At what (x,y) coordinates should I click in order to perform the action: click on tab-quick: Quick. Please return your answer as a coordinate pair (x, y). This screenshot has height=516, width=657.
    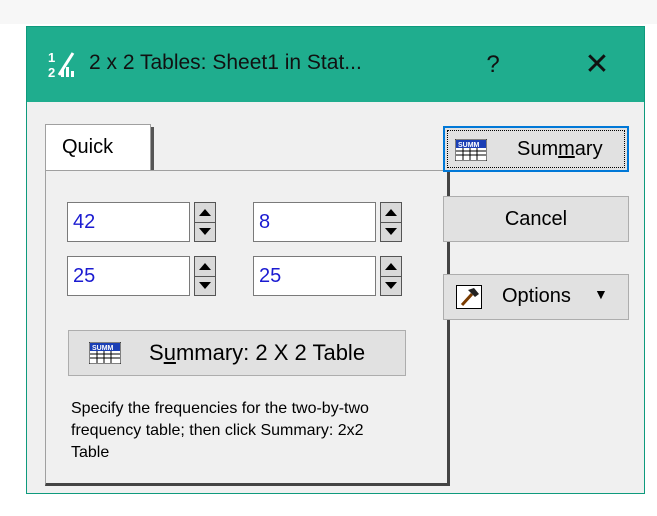
    Looking at the image, I should click on (99, 148).